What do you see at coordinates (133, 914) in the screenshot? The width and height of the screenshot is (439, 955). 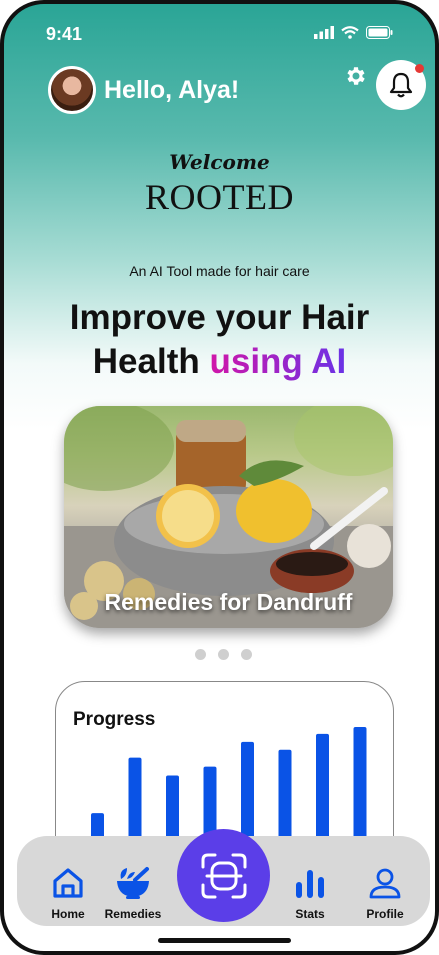 I see `nav-remedies-label: Remedies` at bounding box center [133, 914].